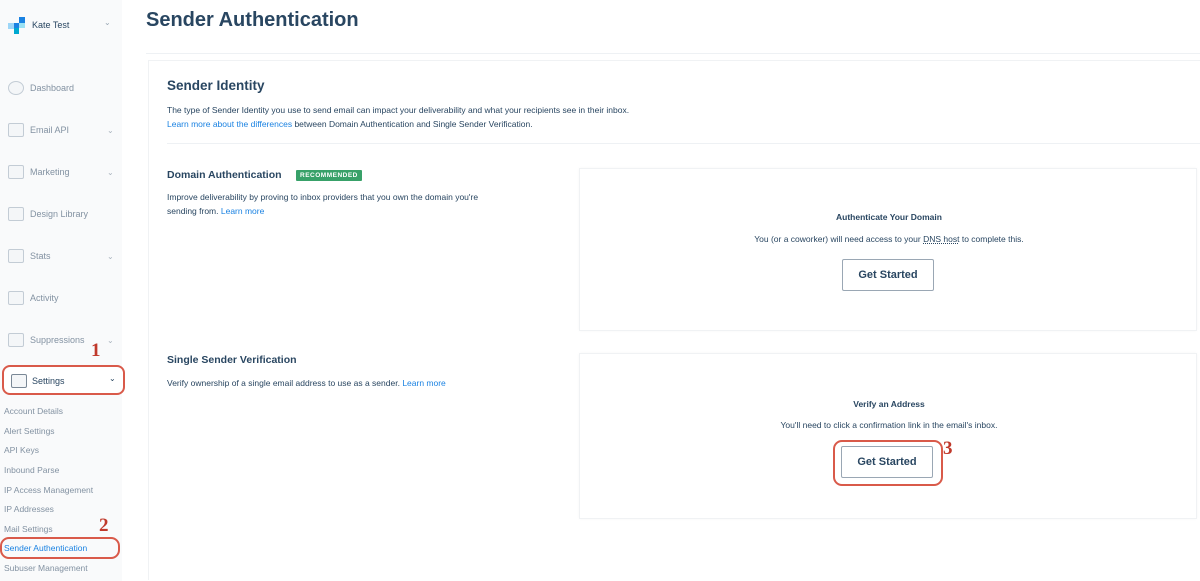  What do you see at coordinates (21, 450) in the screenshot?
I see `sub-item-api-keys: API Keys` at bounding box center [21, 450].